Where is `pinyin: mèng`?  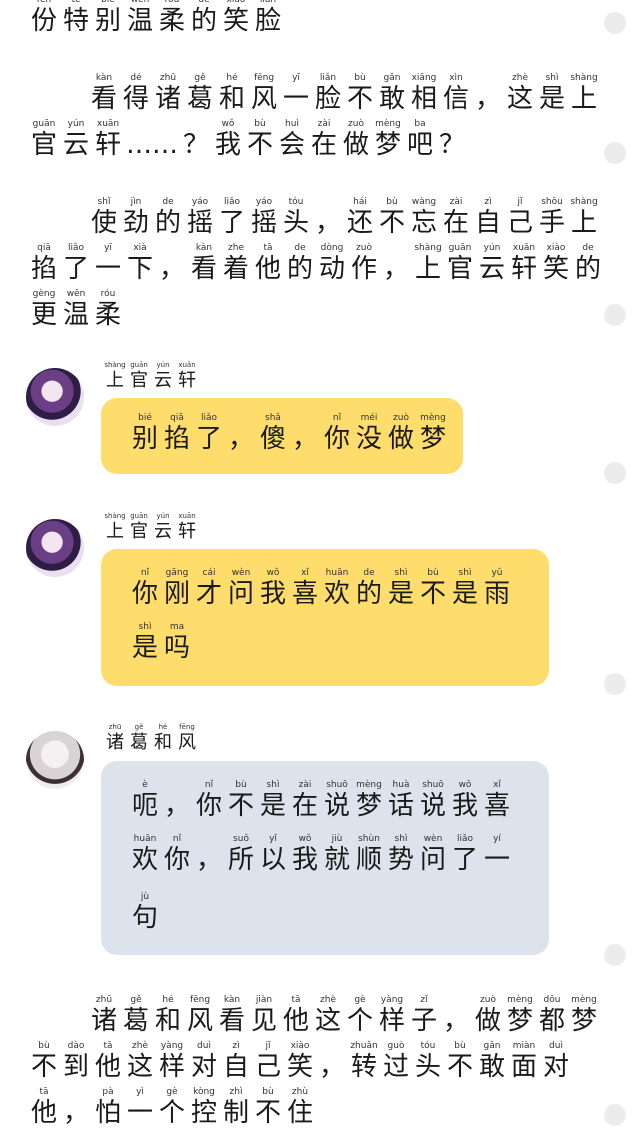 pinyin: mèng is located at coordinates (388, 124).